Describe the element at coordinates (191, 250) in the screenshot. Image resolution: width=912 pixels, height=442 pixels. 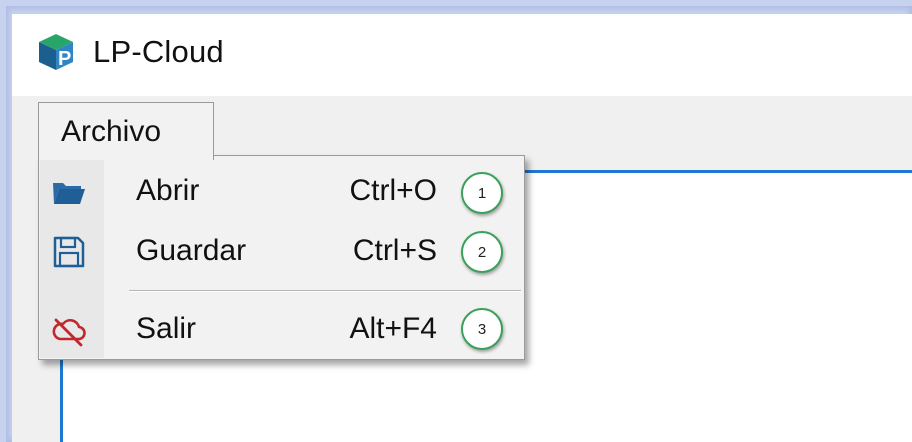
I see `menu-item-label: Guardar` at that location.